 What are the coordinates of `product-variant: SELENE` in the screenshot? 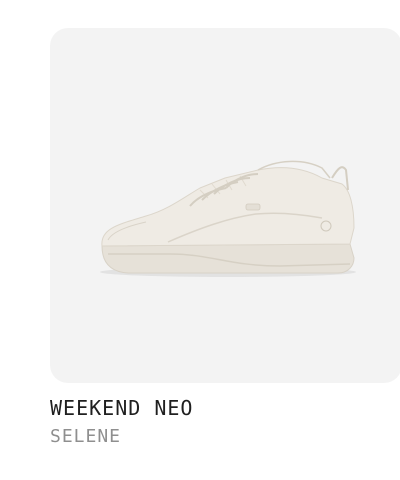 It's located at (86, 436).